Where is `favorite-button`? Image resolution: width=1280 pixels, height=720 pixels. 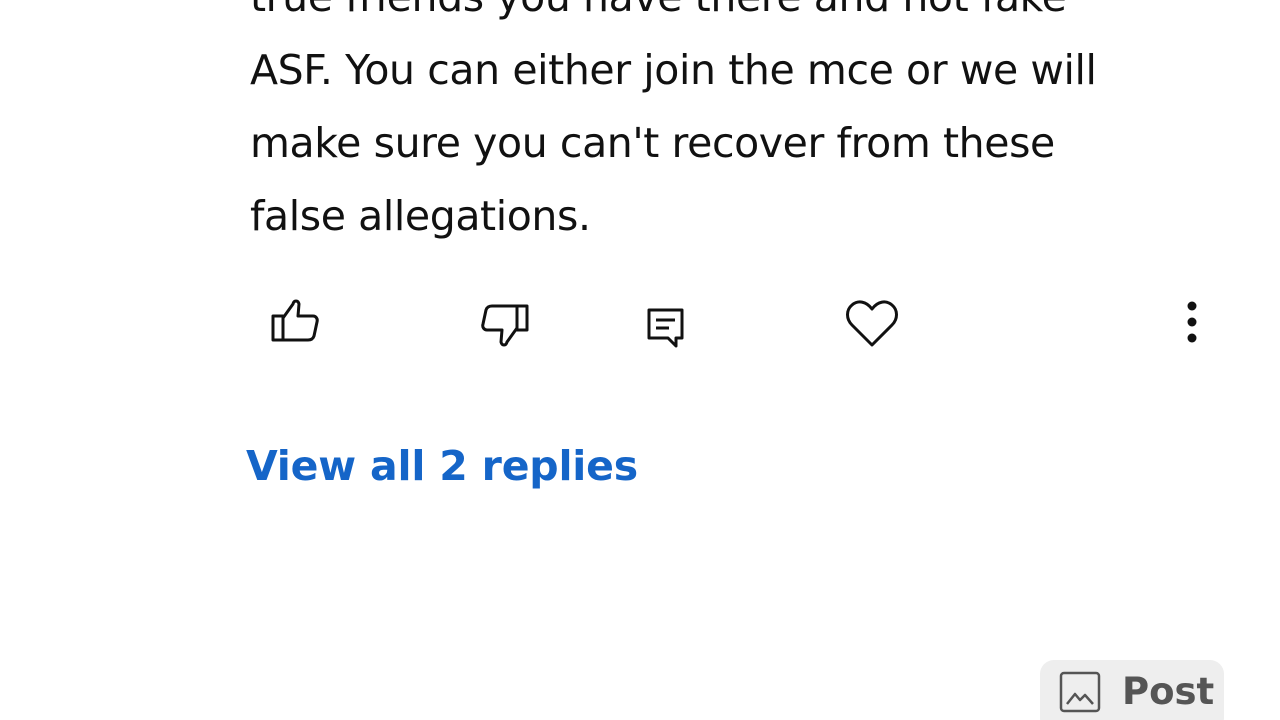 favorite-button is located at coordinates (872, 324).